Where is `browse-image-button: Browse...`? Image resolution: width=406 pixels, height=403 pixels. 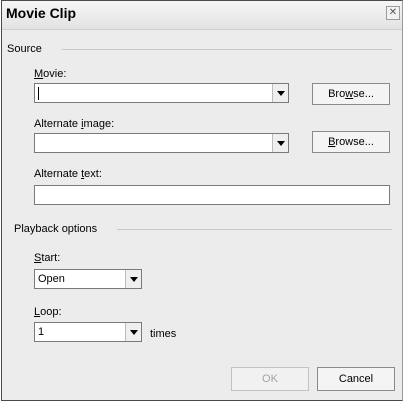 browse-image-button: Browse... is located at coordinates (351, 142).